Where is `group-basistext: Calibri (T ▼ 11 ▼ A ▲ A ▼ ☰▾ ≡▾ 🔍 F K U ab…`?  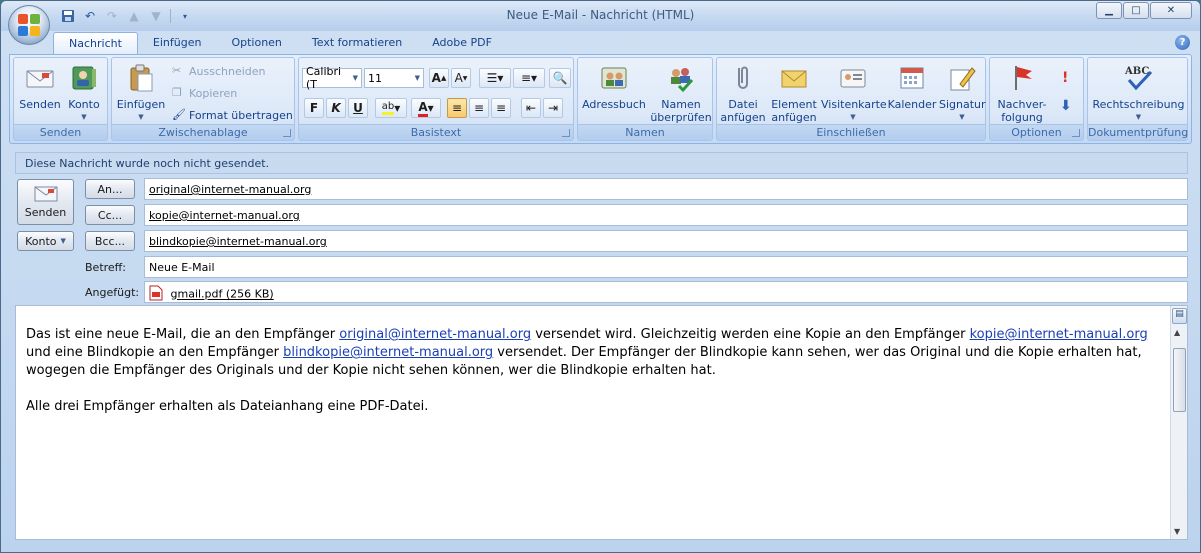
group-basistext: Calibri (T ▼ 11 ▼ A ▲ A ▼ ☰▾ ≡▾ 🔍 F K U ab… is located at coordinates (436, 99).